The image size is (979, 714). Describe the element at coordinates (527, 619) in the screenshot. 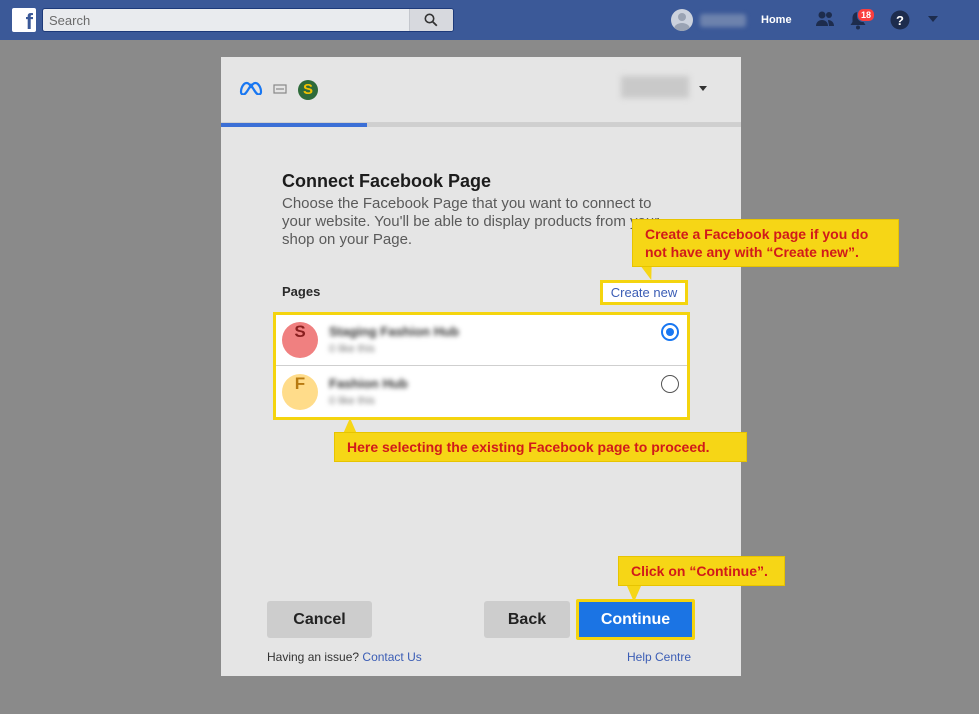

I see `back-button: Back` at that location.